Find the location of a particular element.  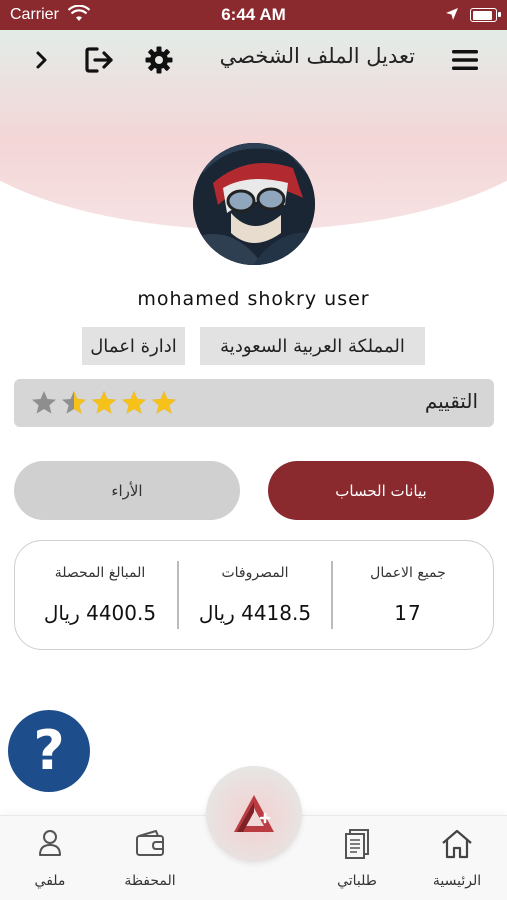

menu-button is located at coordinates (465, 60).